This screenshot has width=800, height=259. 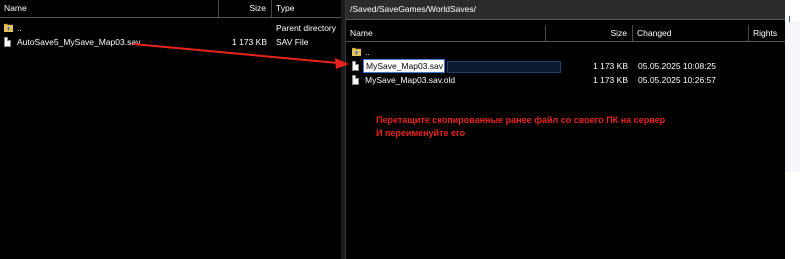 I want to click on instruction-text-line2: И переименуйте его, so click(x=421, y=133).